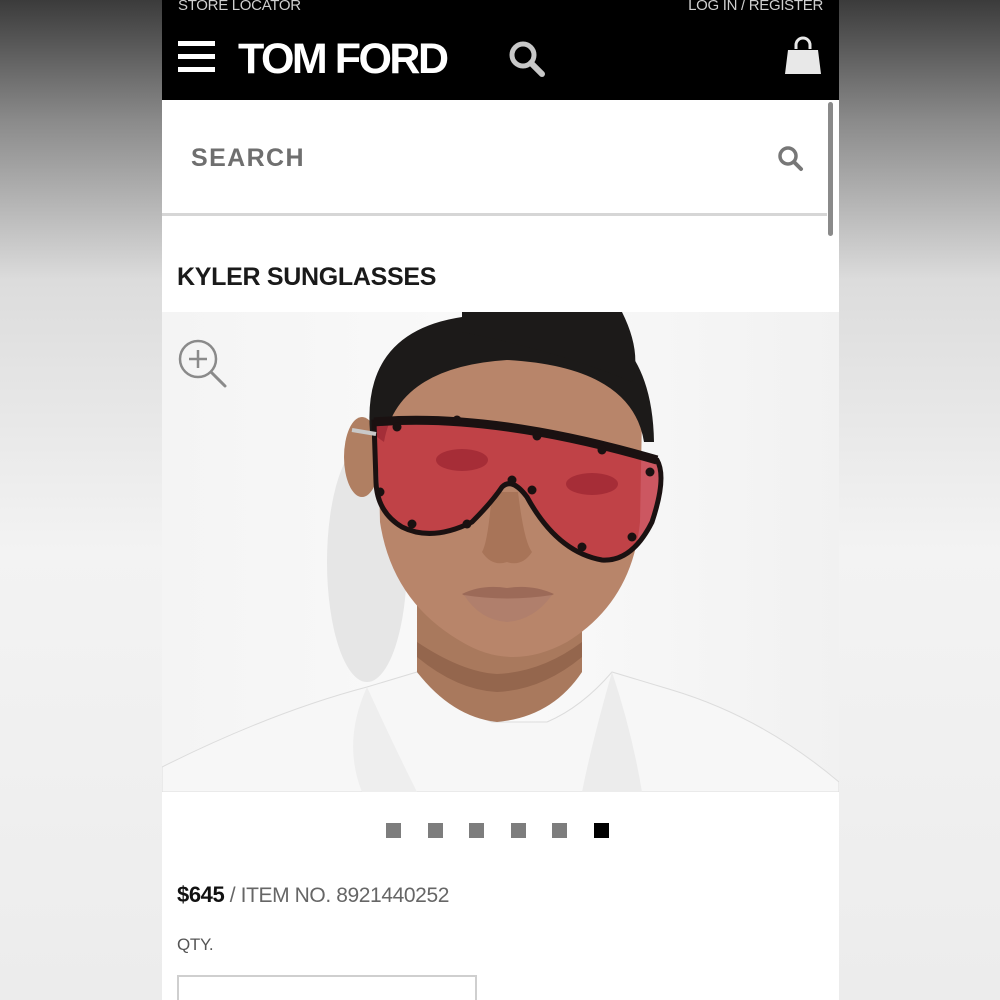 This screenshot has width=1000, height=1000. I want to click on search-icon, so click(527, 59).